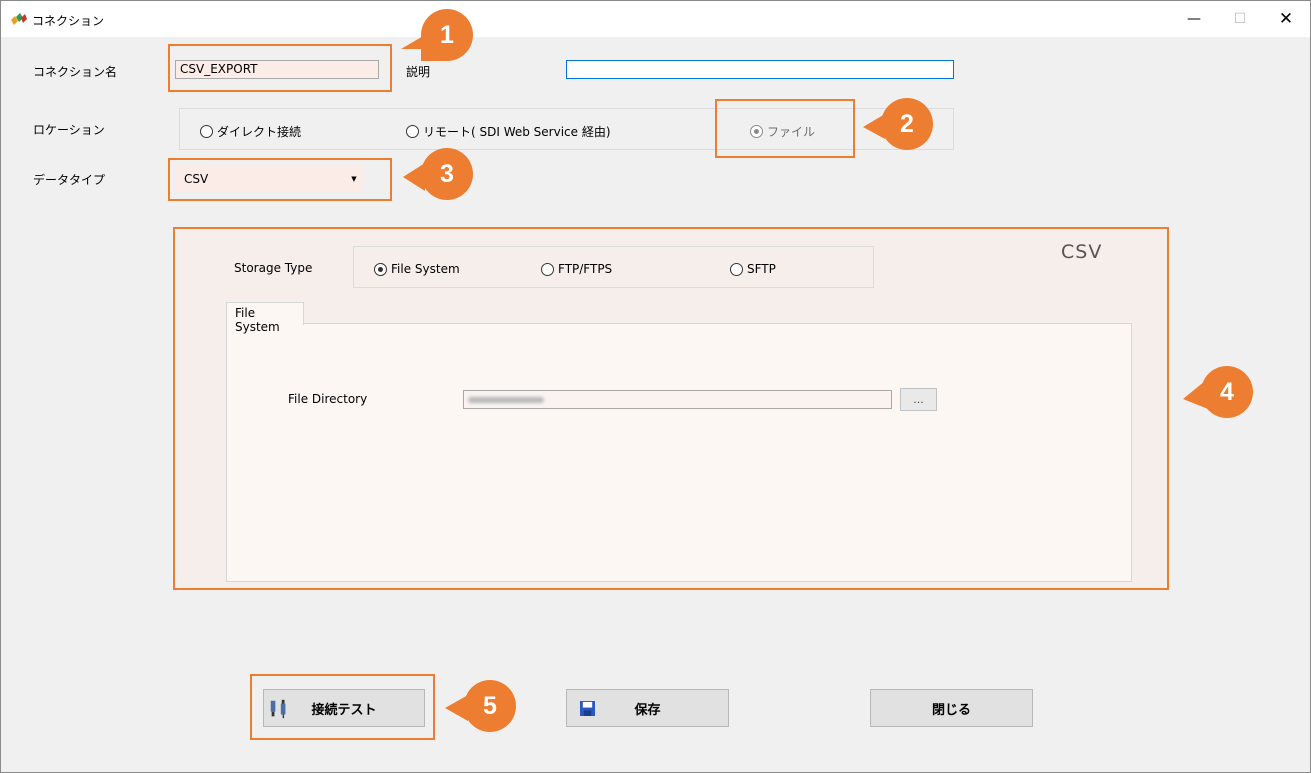 This screenshot has height=773, width=1311. Describe the element at coordinates (447, 35) in the screenshot. I see `callout-1: 1` at that location.